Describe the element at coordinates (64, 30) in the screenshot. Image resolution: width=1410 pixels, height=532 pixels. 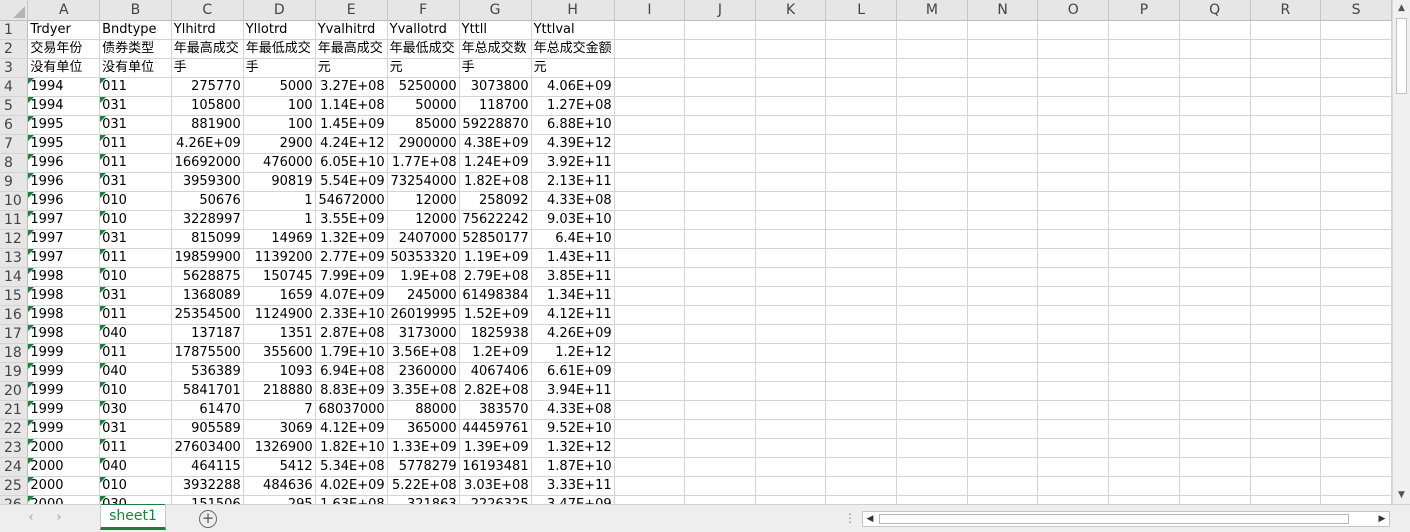
I see `cell: Trdyer` at that location.